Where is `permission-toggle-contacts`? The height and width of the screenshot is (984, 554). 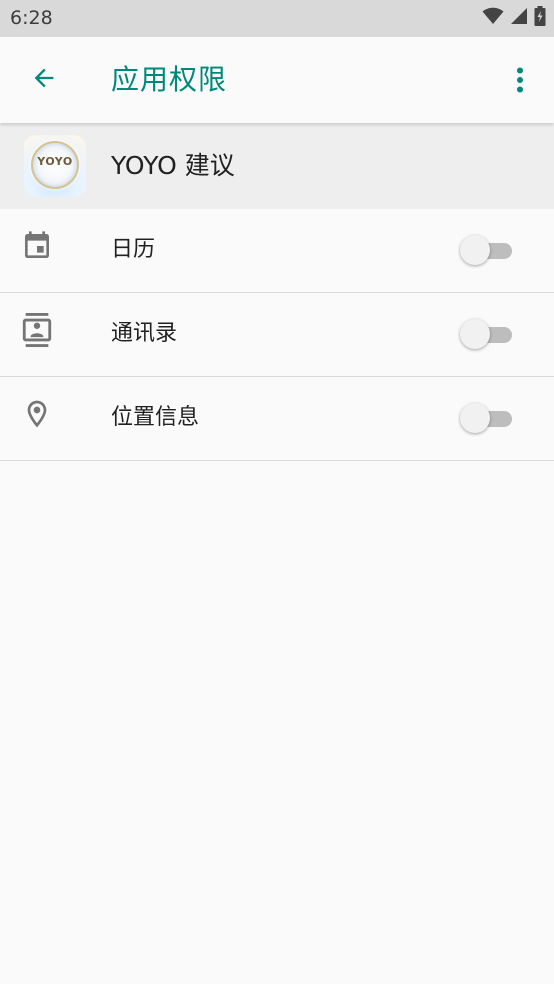
permission-toggle-contacts is located at coordinates (487, 334).